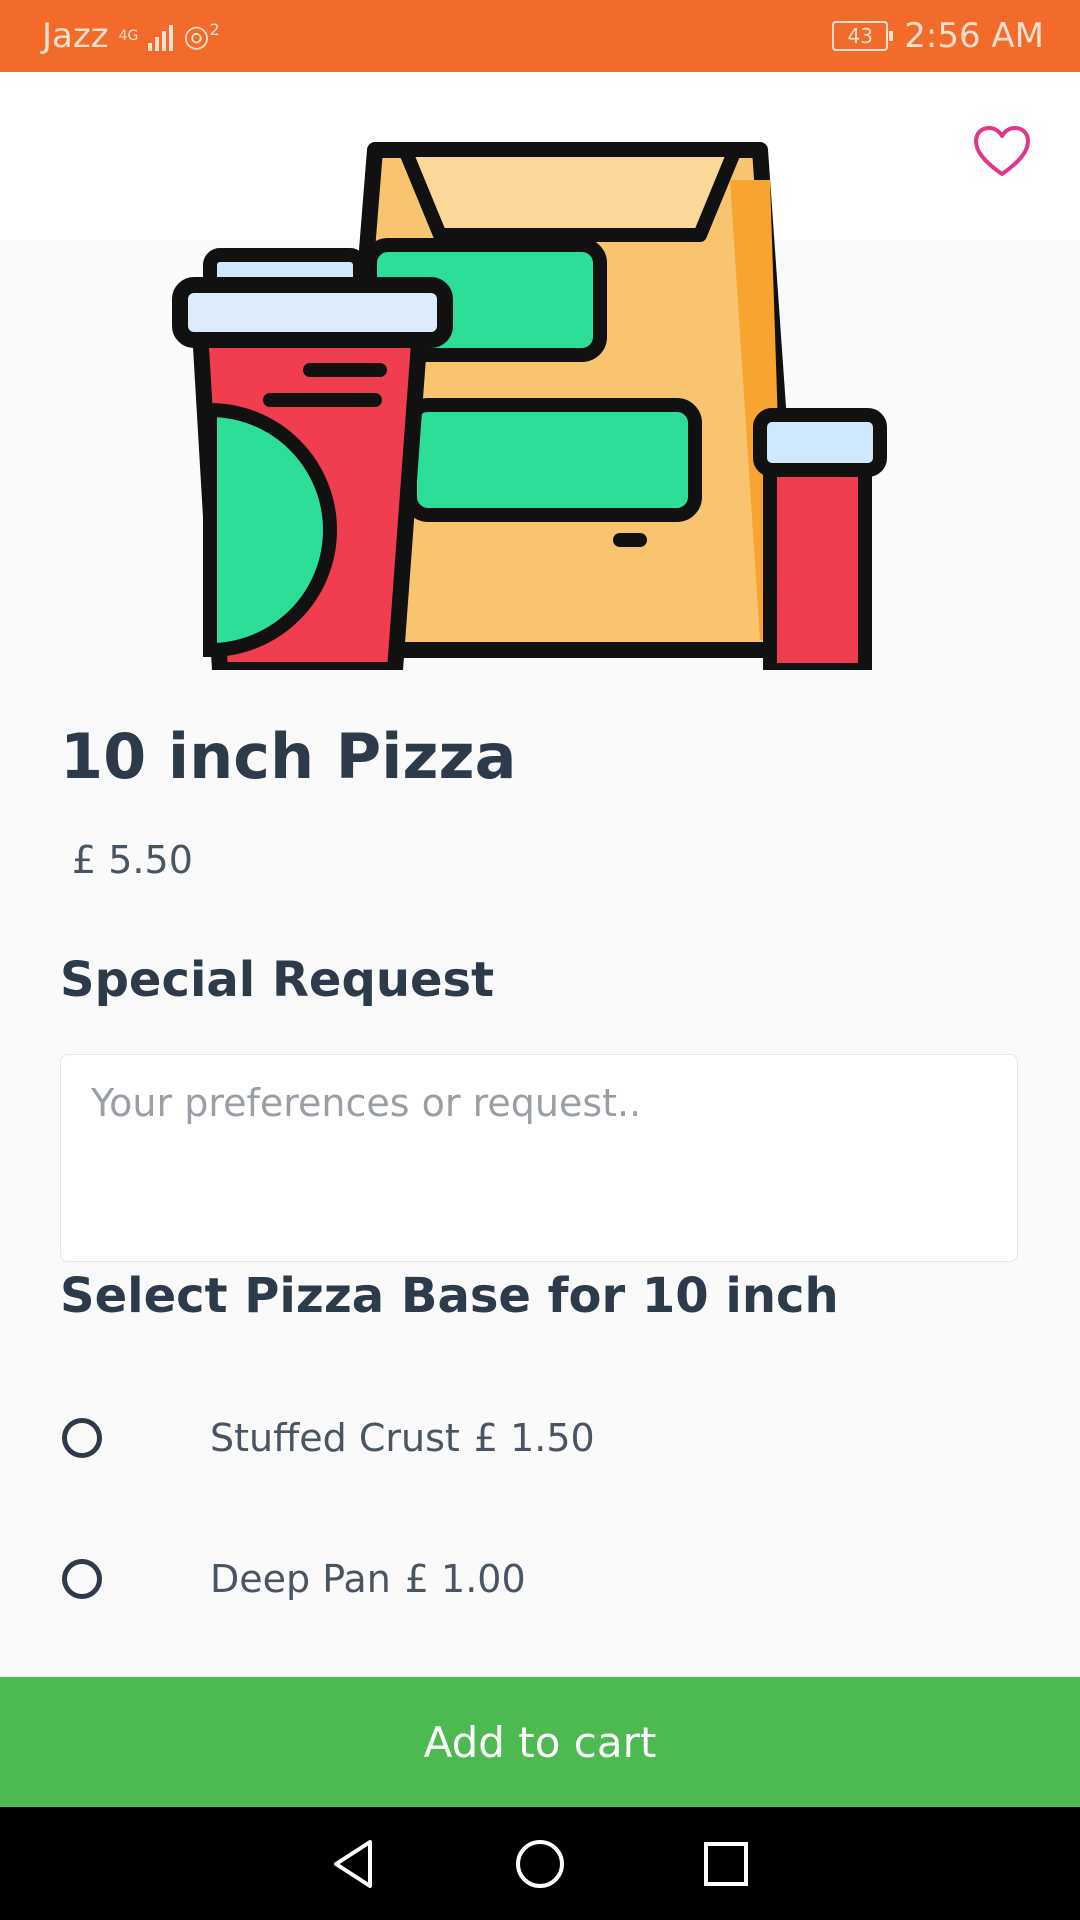  What do you see at coordinates (132, 860) in the screenshot?
I see `product-price: £ 5.50` at bounding box center [132, 860].